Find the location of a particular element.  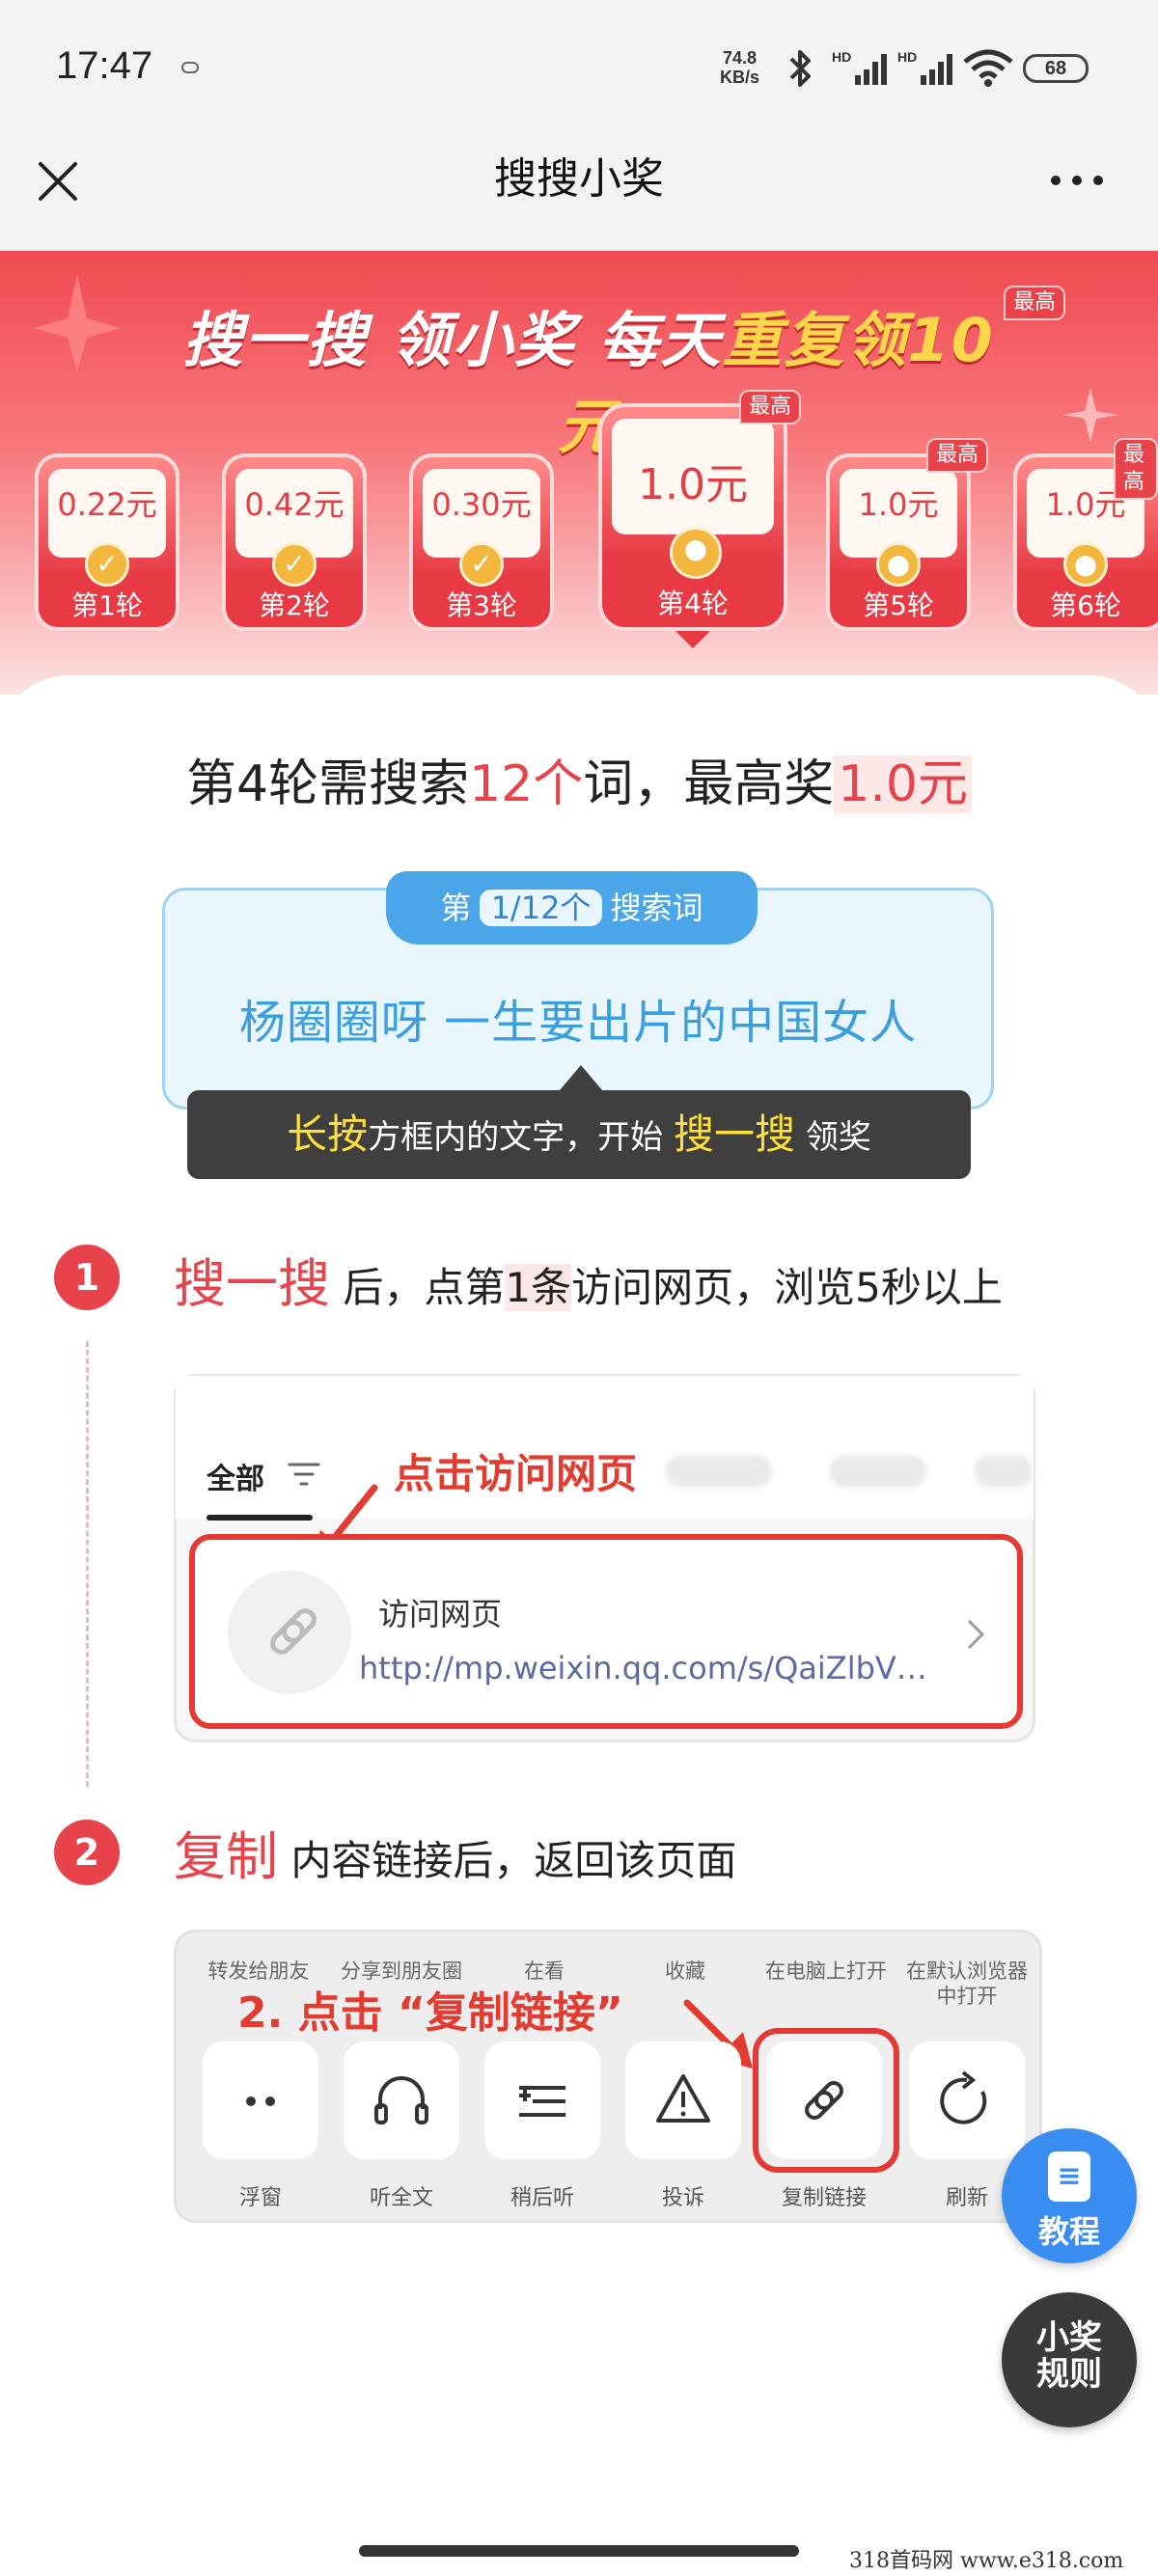

long-press-tooltip: 长按方框内的文字，开始 搜一搜 领奖 is located at coordinates (579, 1135).